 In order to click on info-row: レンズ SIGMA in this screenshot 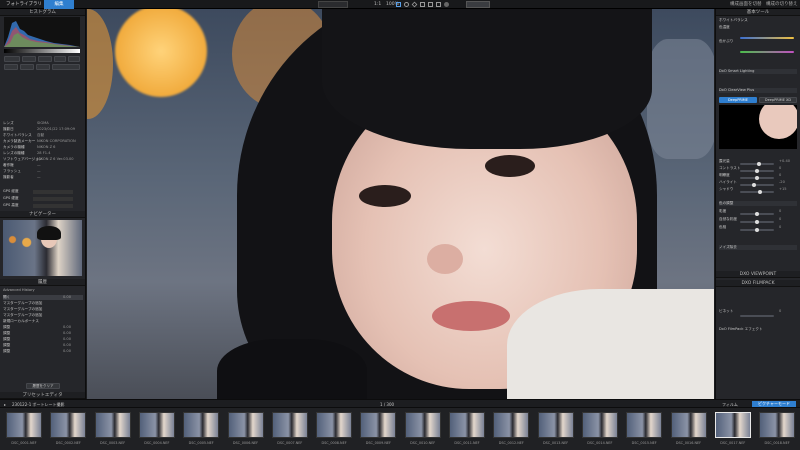, I will do `click(26, 123)`.